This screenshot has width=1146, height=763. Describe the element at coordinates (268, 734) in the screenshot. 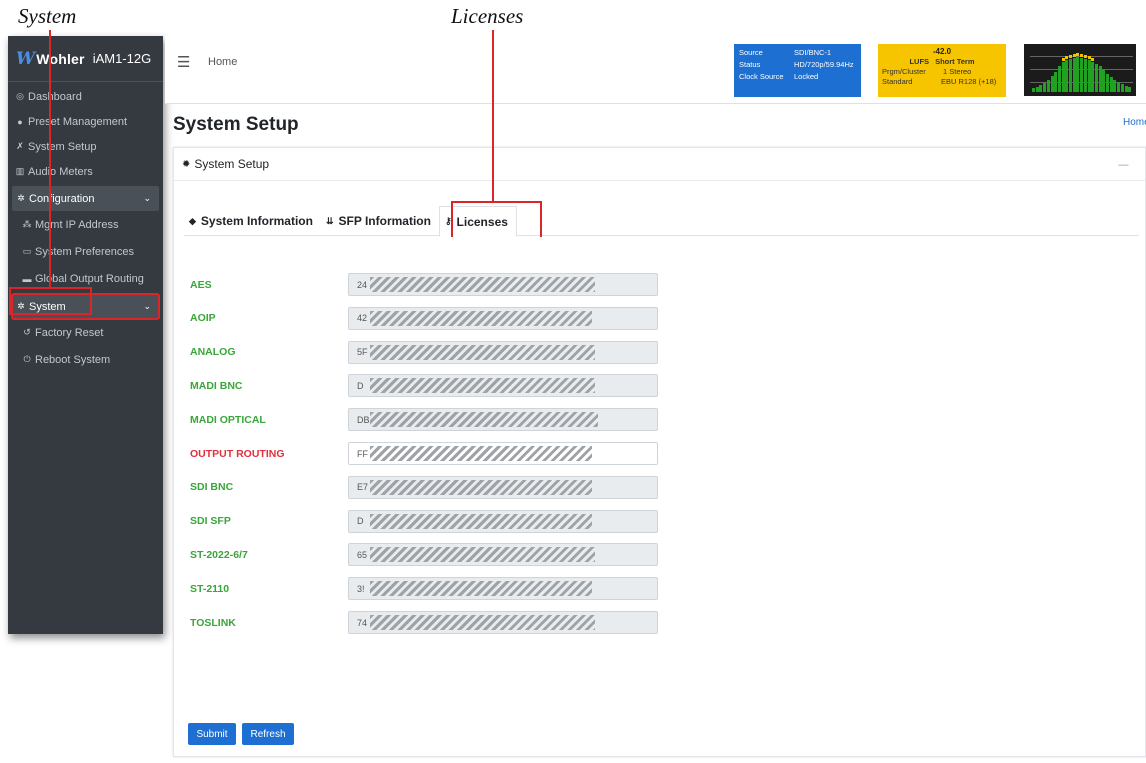

I see `refresh-button: Refresh` at that location.